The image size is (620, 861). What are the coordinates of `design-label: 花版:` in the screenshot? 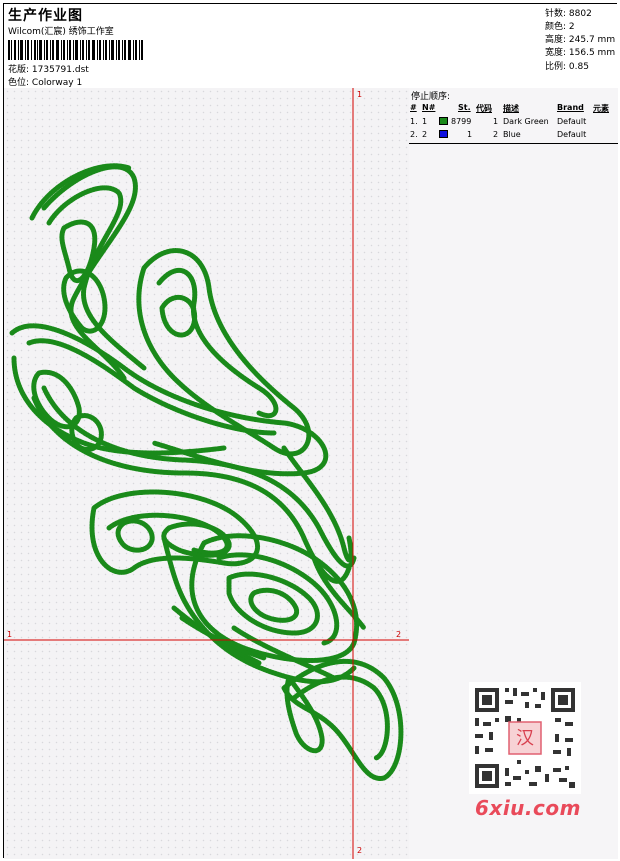 It's located at (19, 70).